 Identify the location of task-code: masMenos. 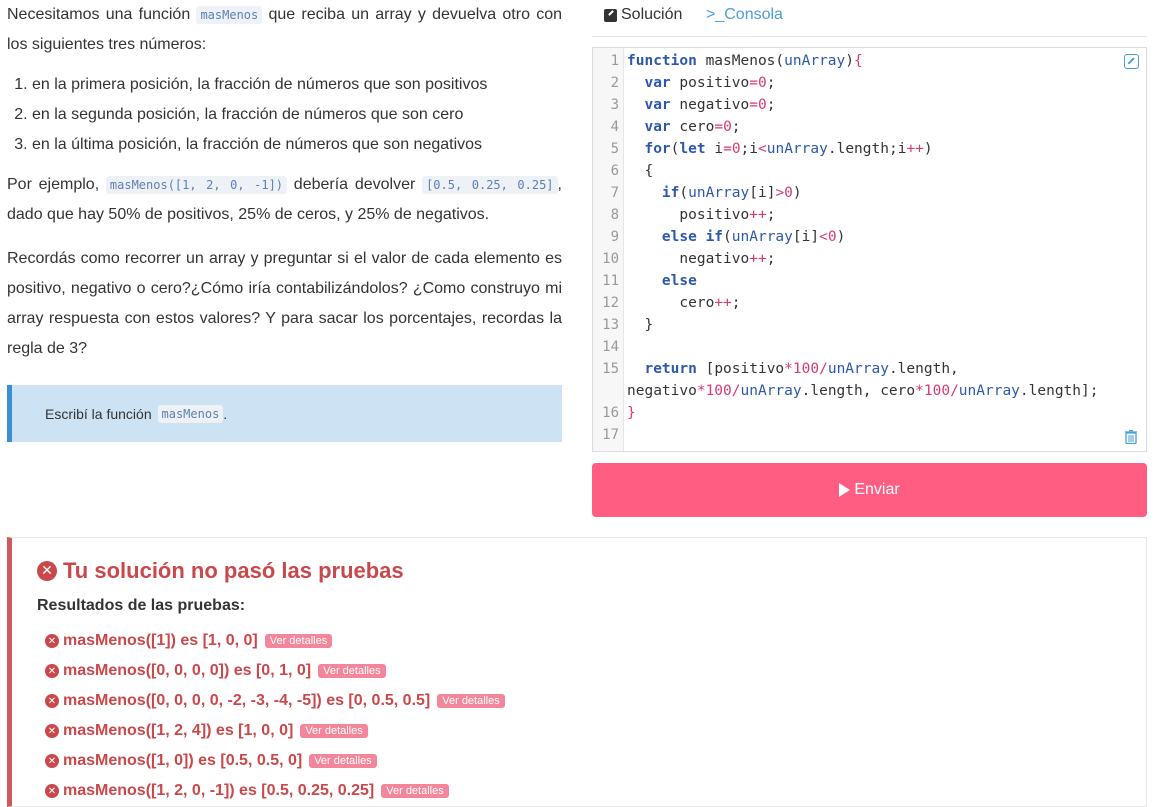
(190, 413).